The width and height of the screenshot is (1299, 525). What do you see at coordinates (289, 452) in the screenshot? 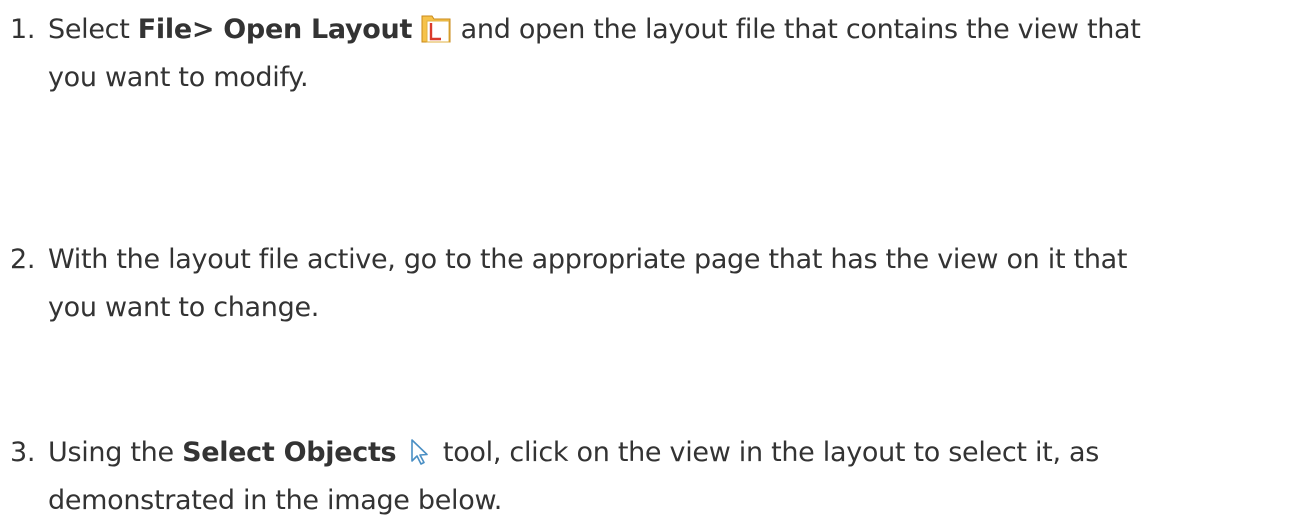
I see `tool-name-label: Select Objects` at bounding box center [289, 452].